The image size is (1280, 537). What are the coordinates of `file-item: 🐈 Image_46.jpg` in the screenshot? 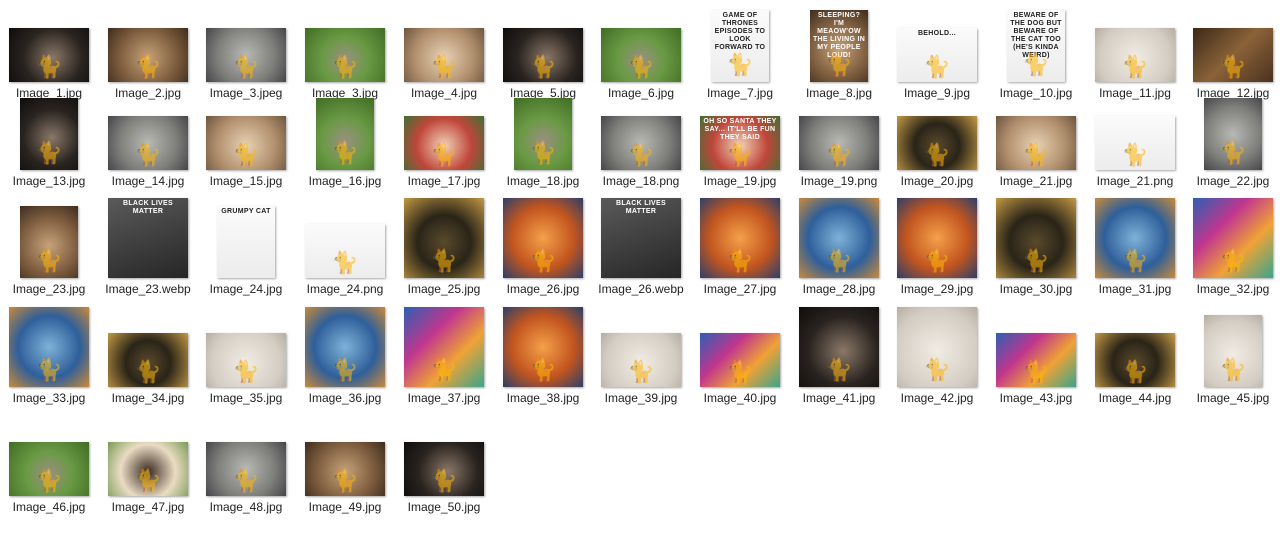 It's located at (49, 478).